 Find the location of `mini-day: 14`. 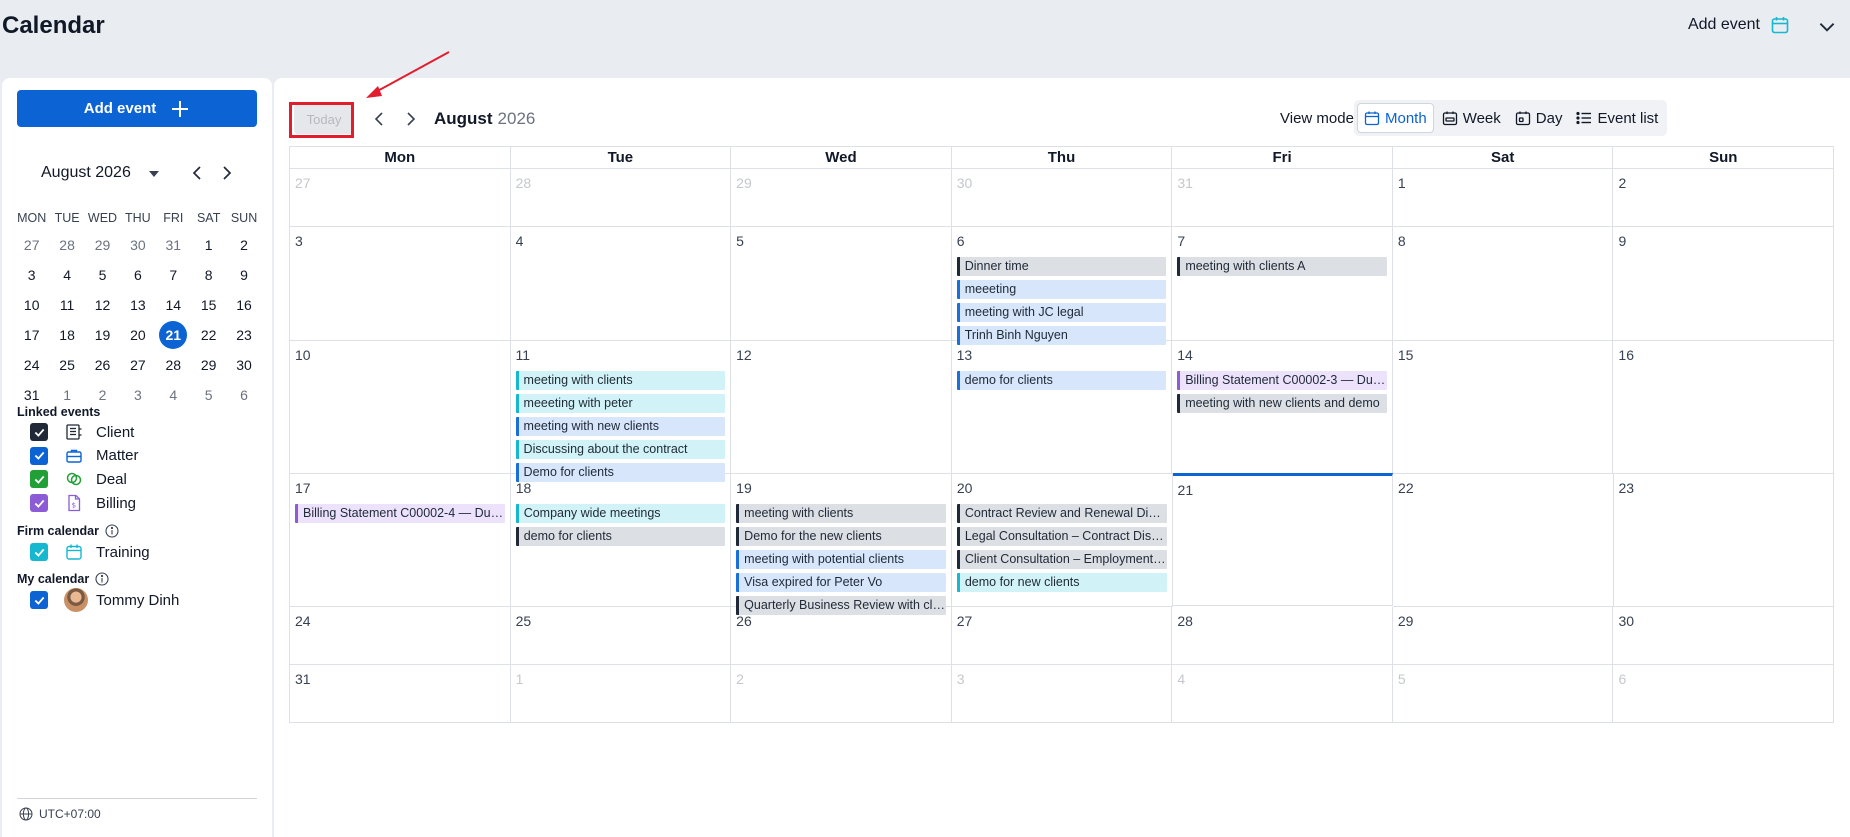

mini-day: 14 is located at coordinates (173, 305).